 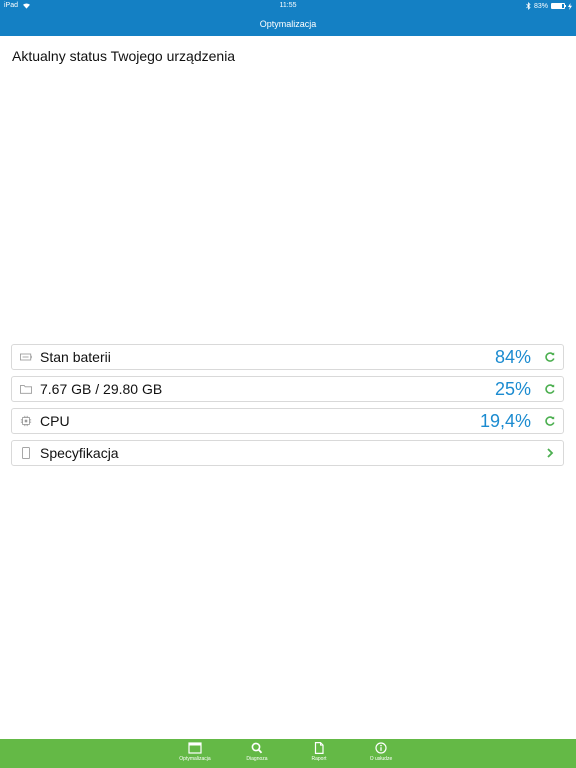 I want to click on row-label: 7.67 GB / 29.80 GB, so click(x=101, y=389).